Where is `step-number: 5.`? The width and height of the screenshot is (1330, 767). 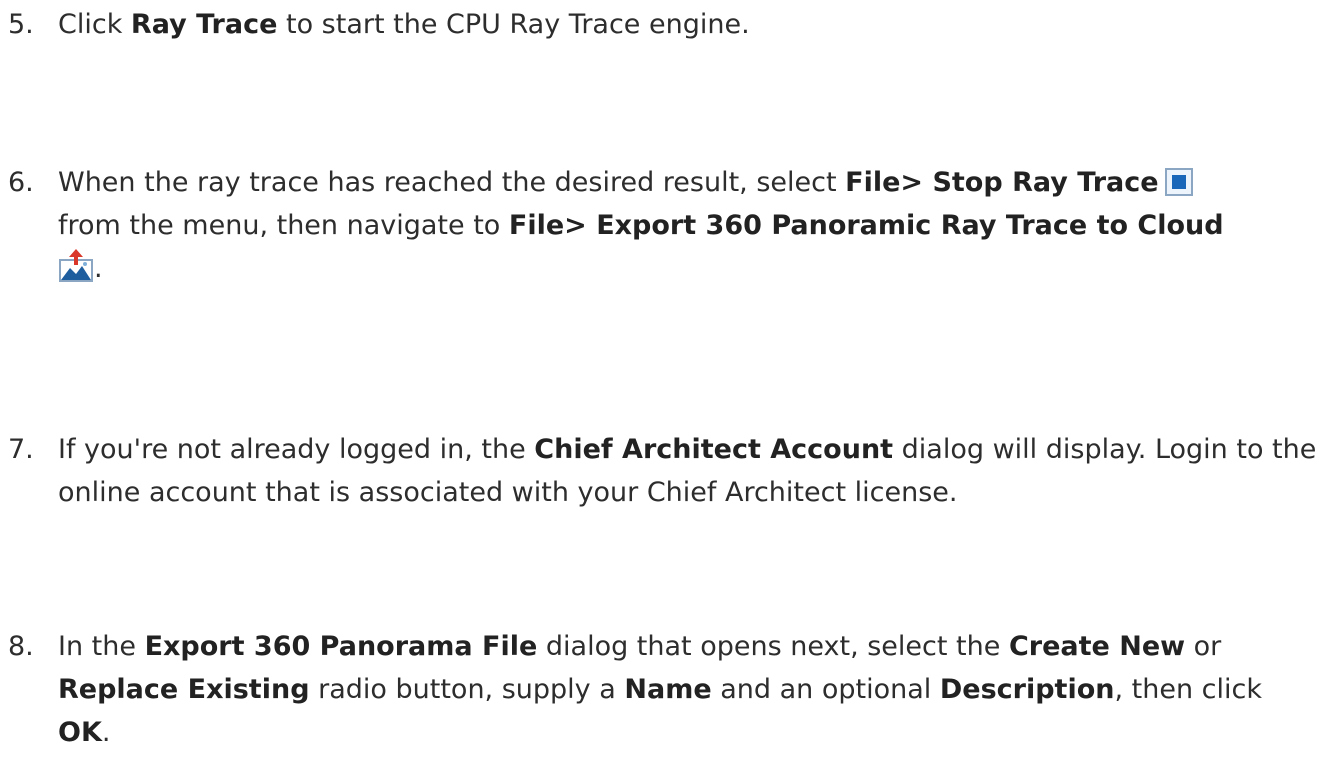 step-number: 5. is located at coordinates (21, 24).